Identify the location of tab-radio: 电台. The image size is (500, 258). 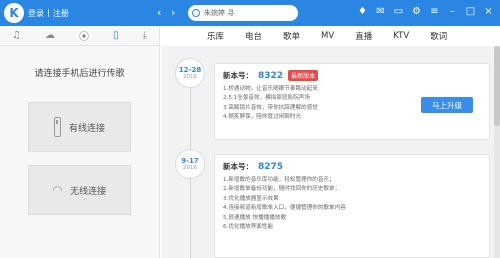
(253, 36).